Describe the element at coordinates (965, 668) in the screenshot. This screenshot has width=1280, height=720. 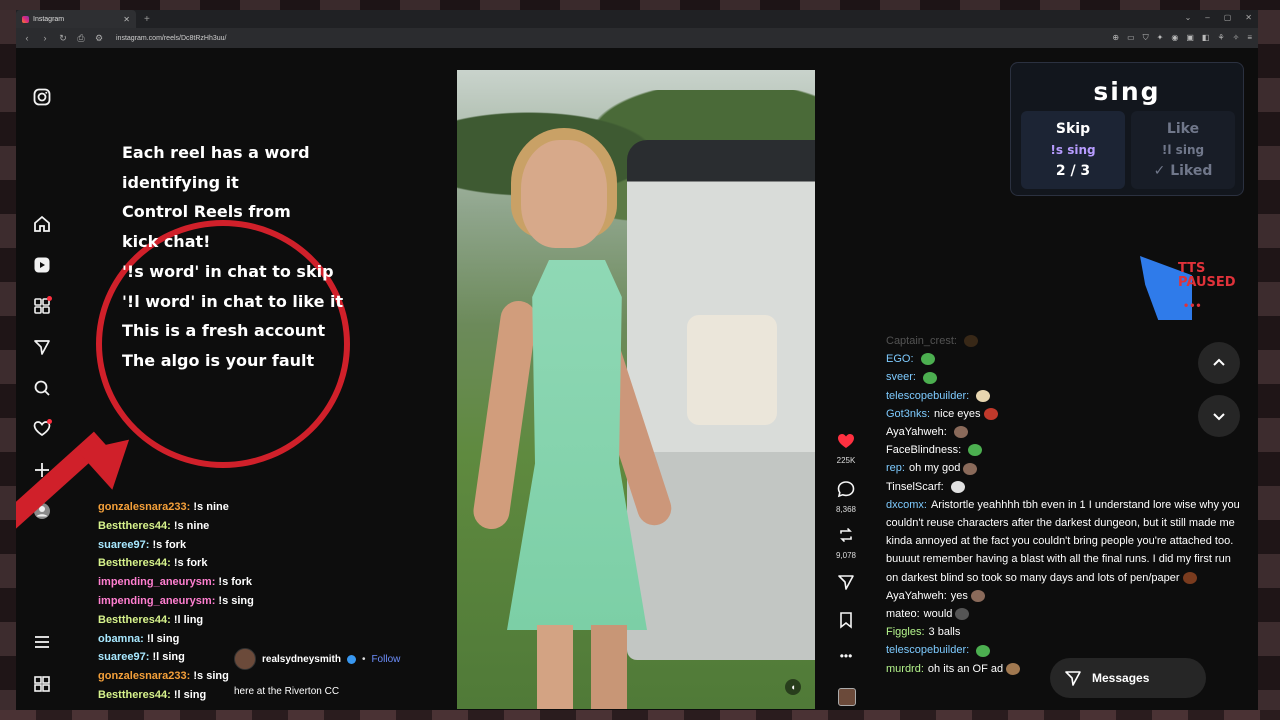
I see `chat-text: oh its an OF ad` at that location.